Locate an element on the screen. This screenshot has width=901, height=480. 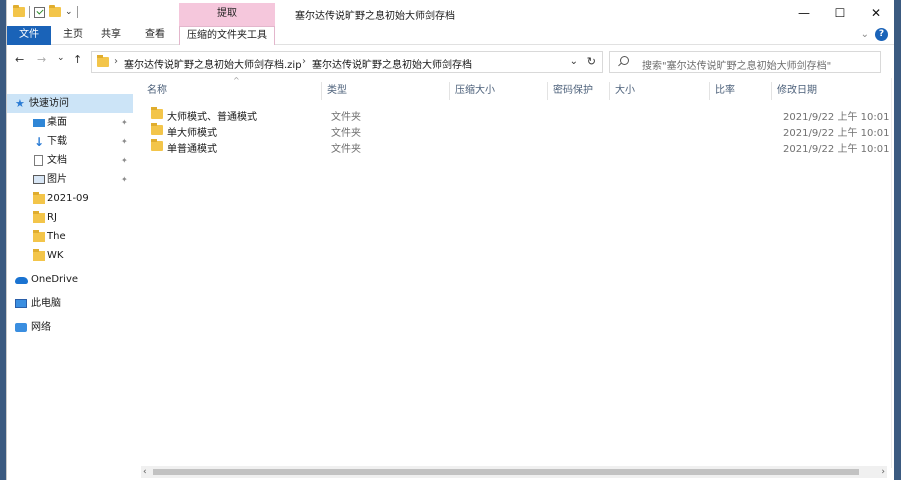
scroll-right-button: › is located at coordinates (883, 472).